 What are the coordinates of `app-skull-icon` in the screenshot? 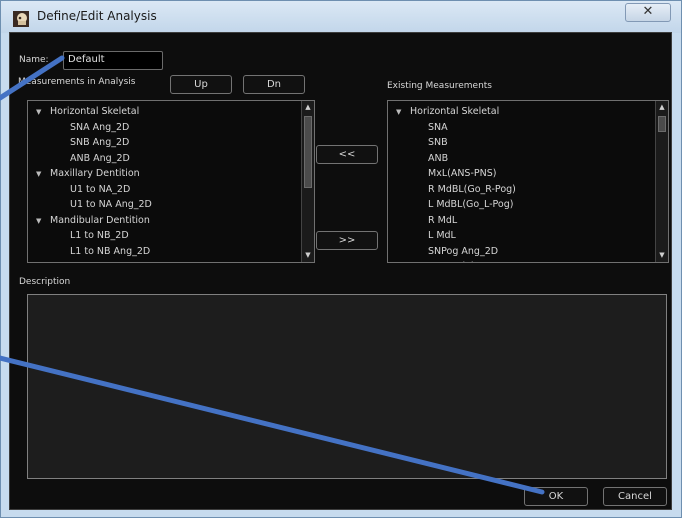 It's located at (21, 19).